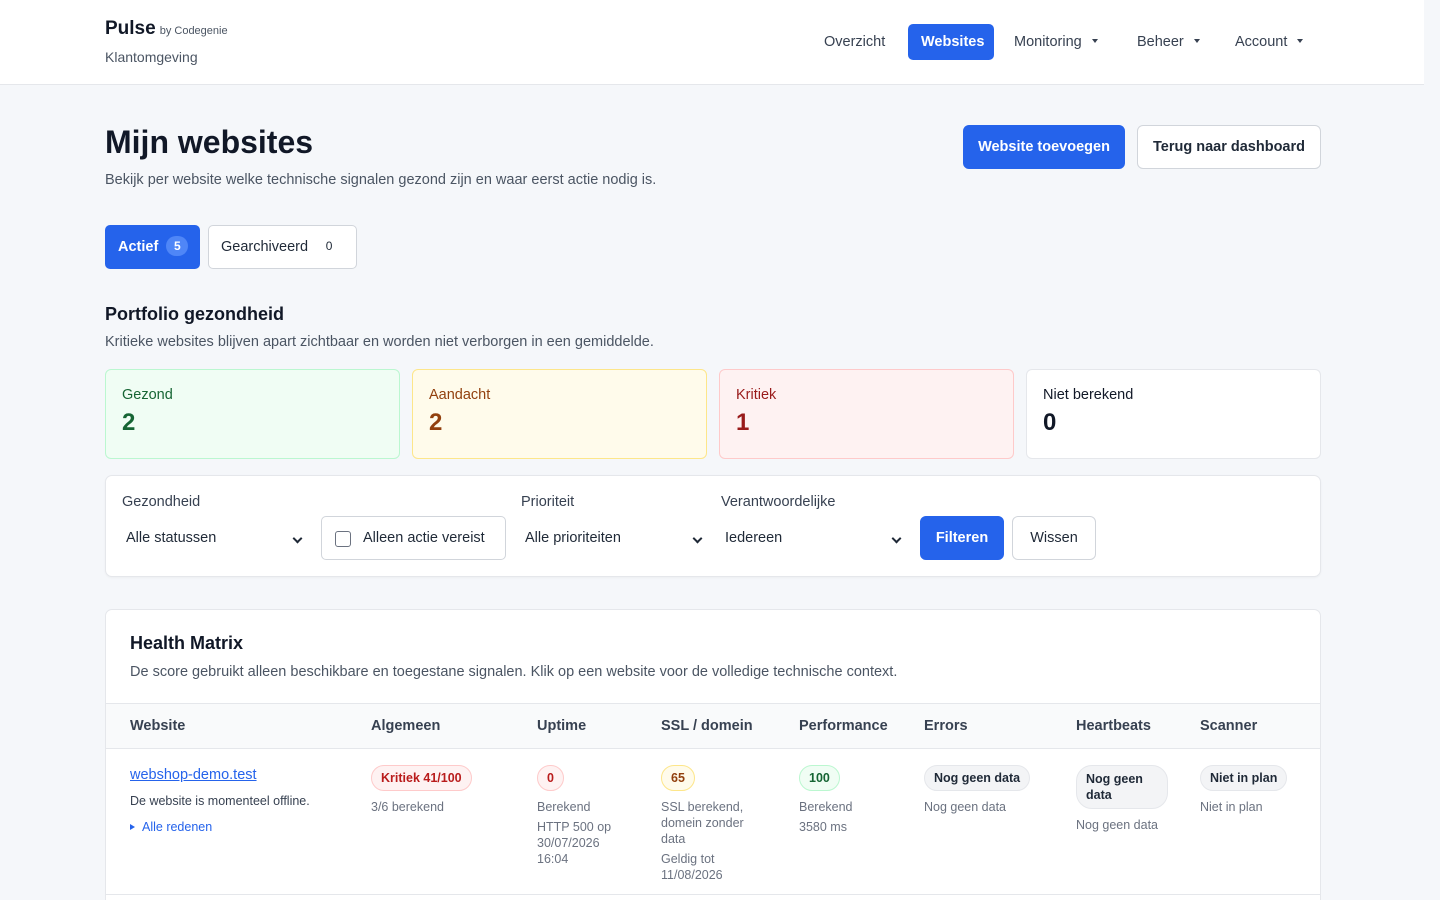  What do you see at coordinates (743, 422) in the screenshot?
I see `stat-critical-value: 1` at bounding box center [743, 422].